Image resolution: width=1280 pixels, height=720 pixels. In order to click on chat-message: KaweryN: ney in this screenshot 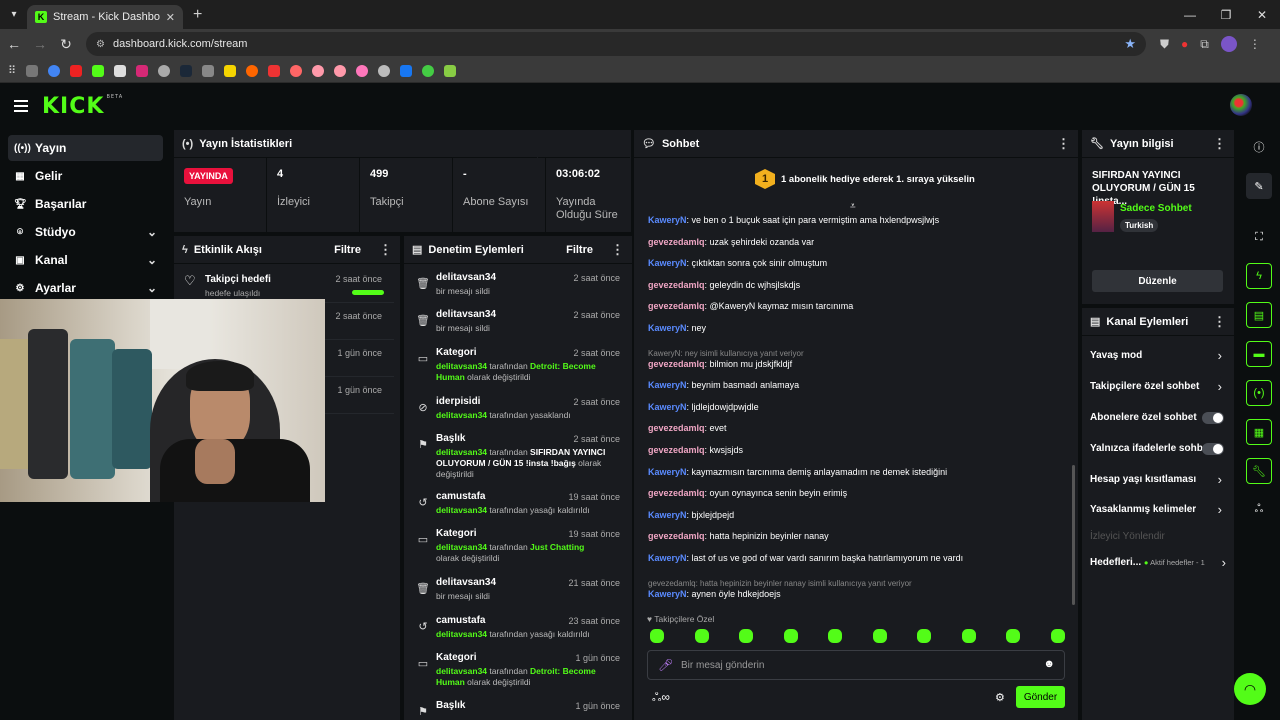, I will do `click(677, 328)`.